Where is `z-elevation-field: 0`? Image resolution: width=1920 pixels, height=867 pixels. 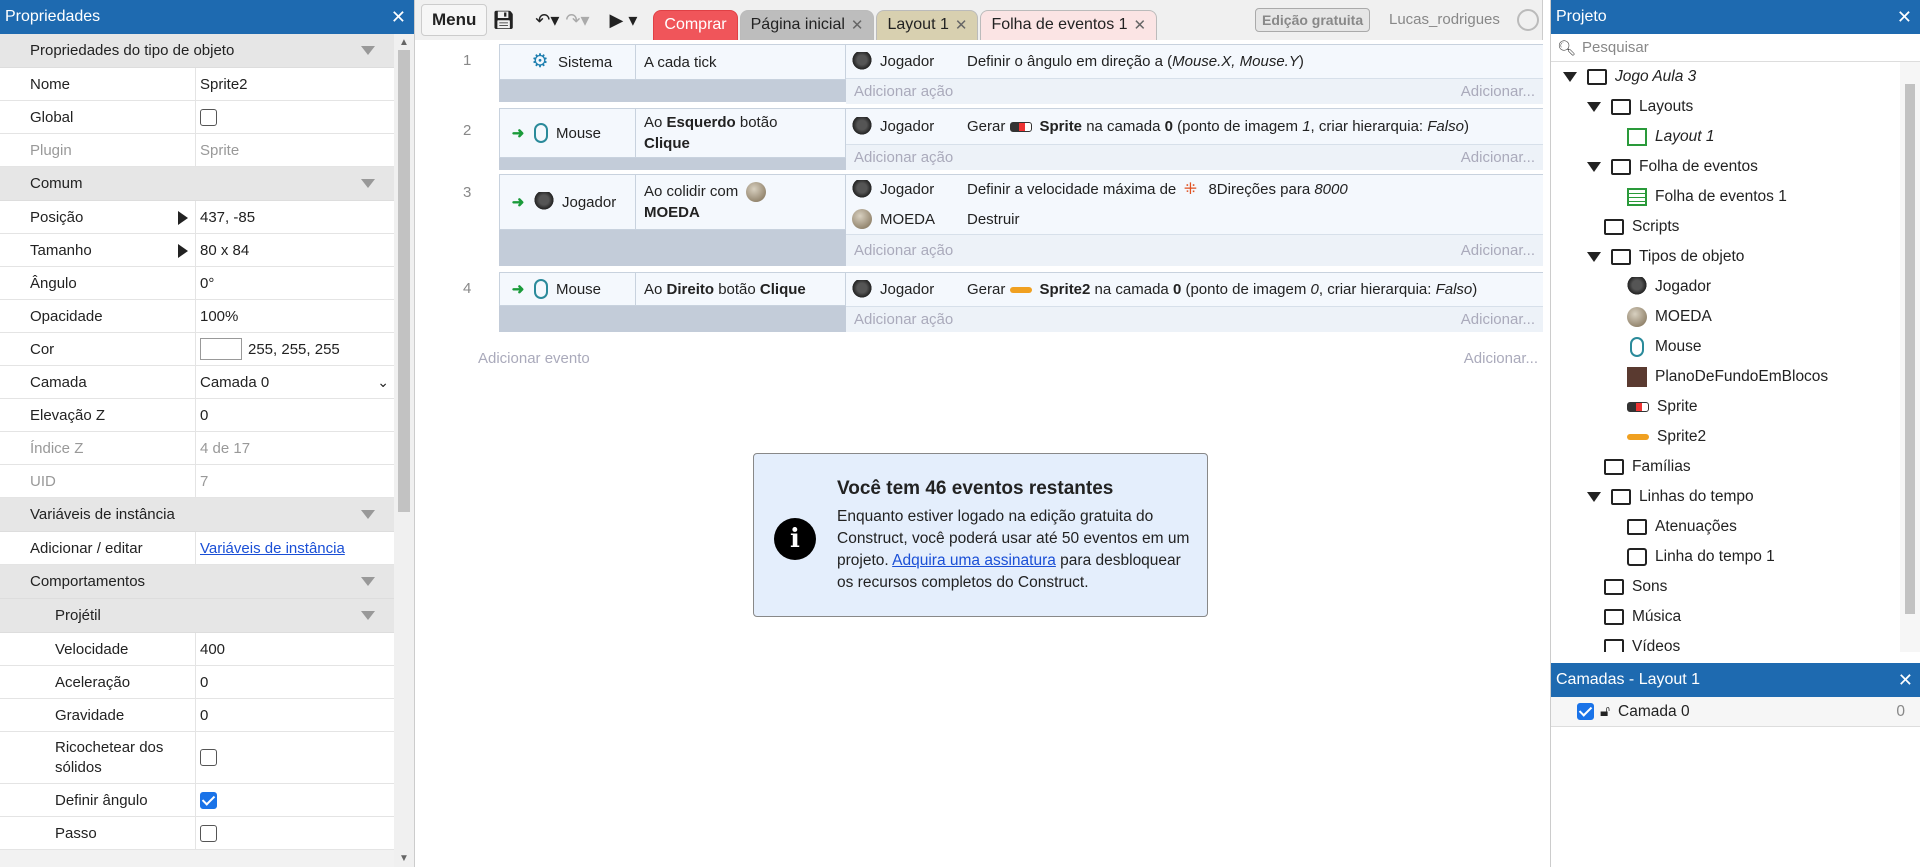
z-elevation-field: 0 is located at coordinates (295, 415).